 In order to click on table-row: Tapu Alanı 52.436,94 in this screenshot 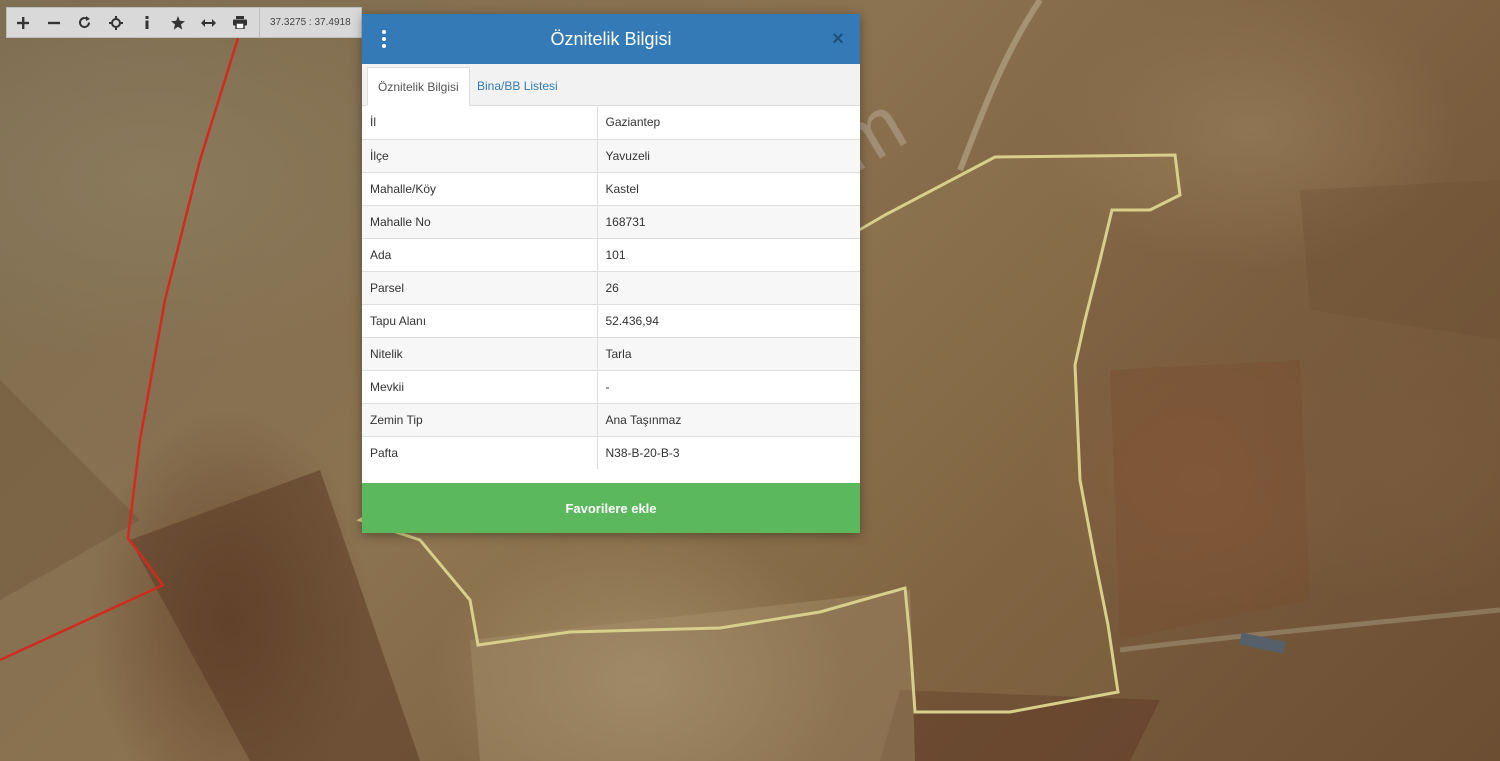, I will do `click(611, 320)`.